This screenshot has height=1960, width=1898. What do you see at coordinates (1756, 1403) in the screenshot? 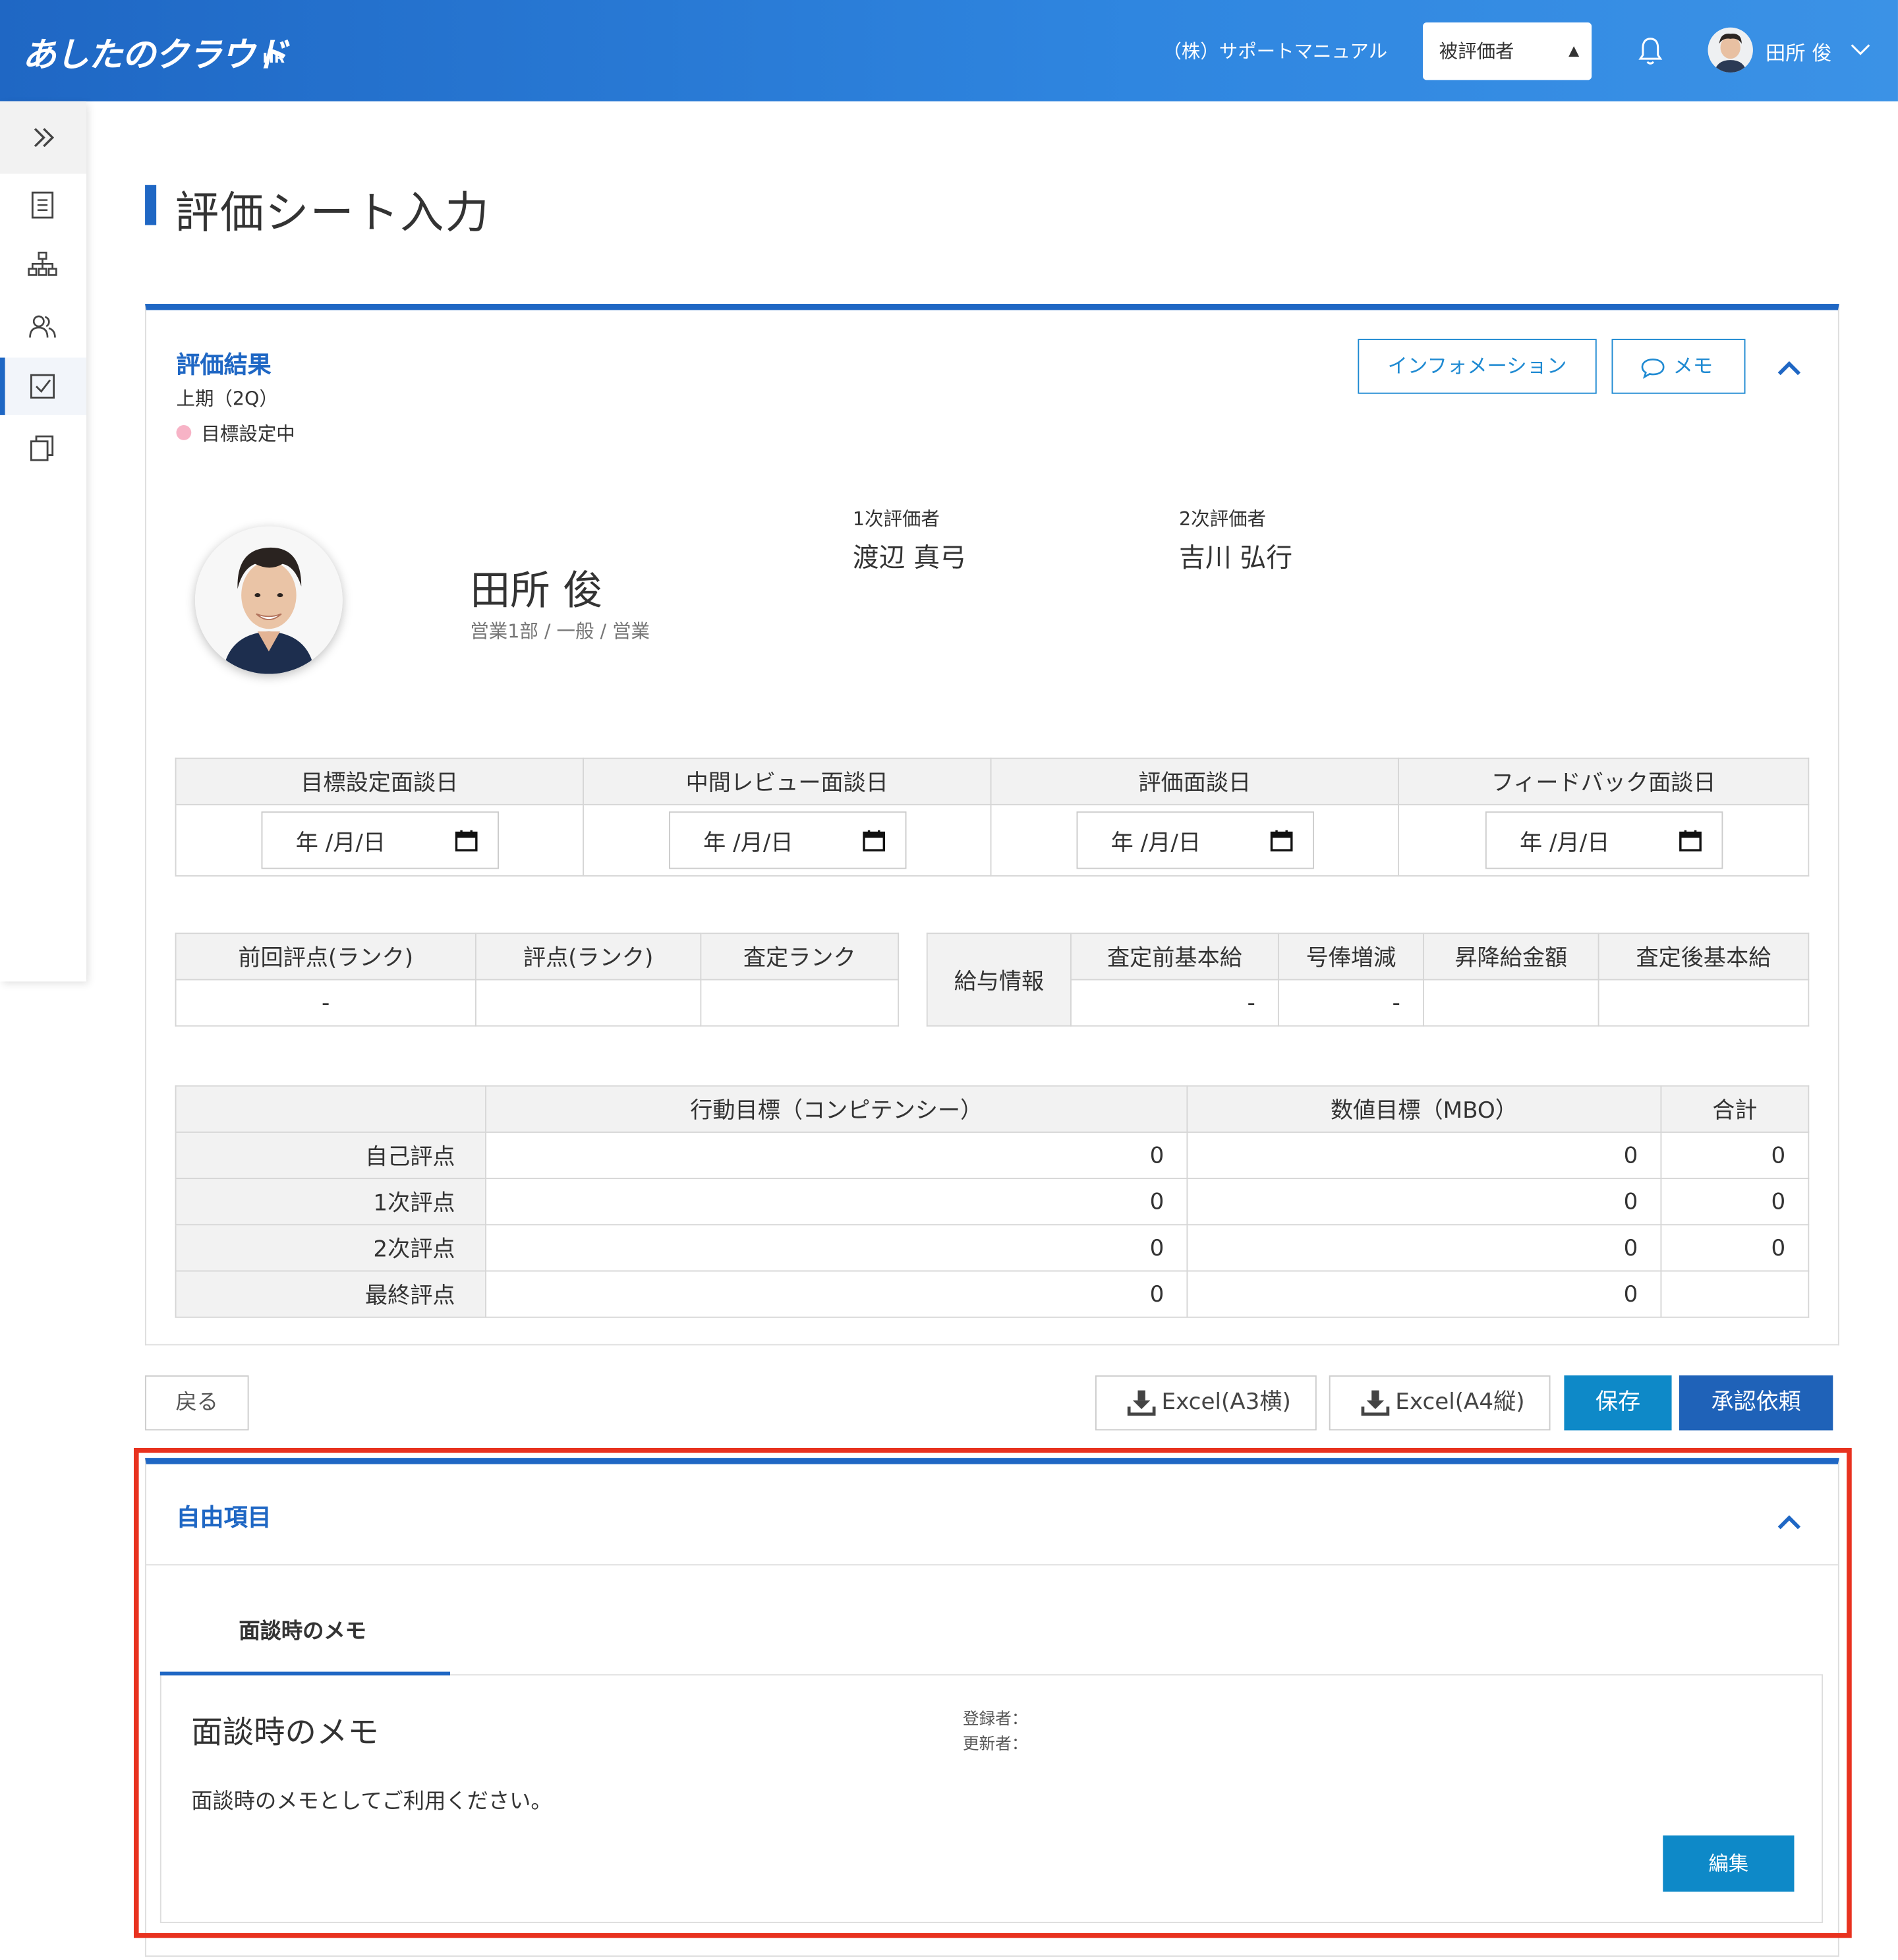
I see `approval-request-button: 承認依頼` at bounding box center [1756, 1403].